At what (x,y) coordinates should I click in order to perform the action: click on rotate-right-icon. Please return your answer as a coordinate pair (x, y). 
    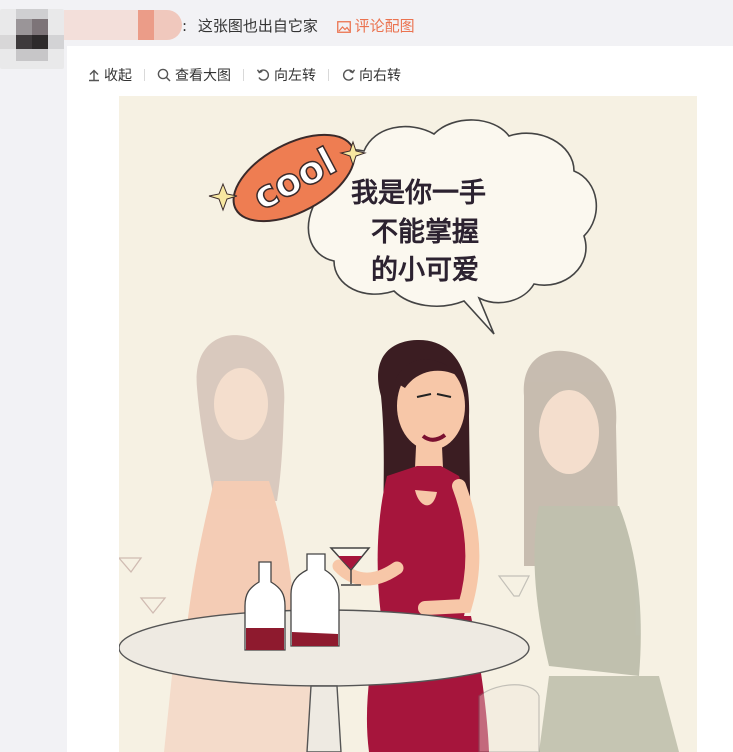
    Looking at the image, I should click on (349, 75).